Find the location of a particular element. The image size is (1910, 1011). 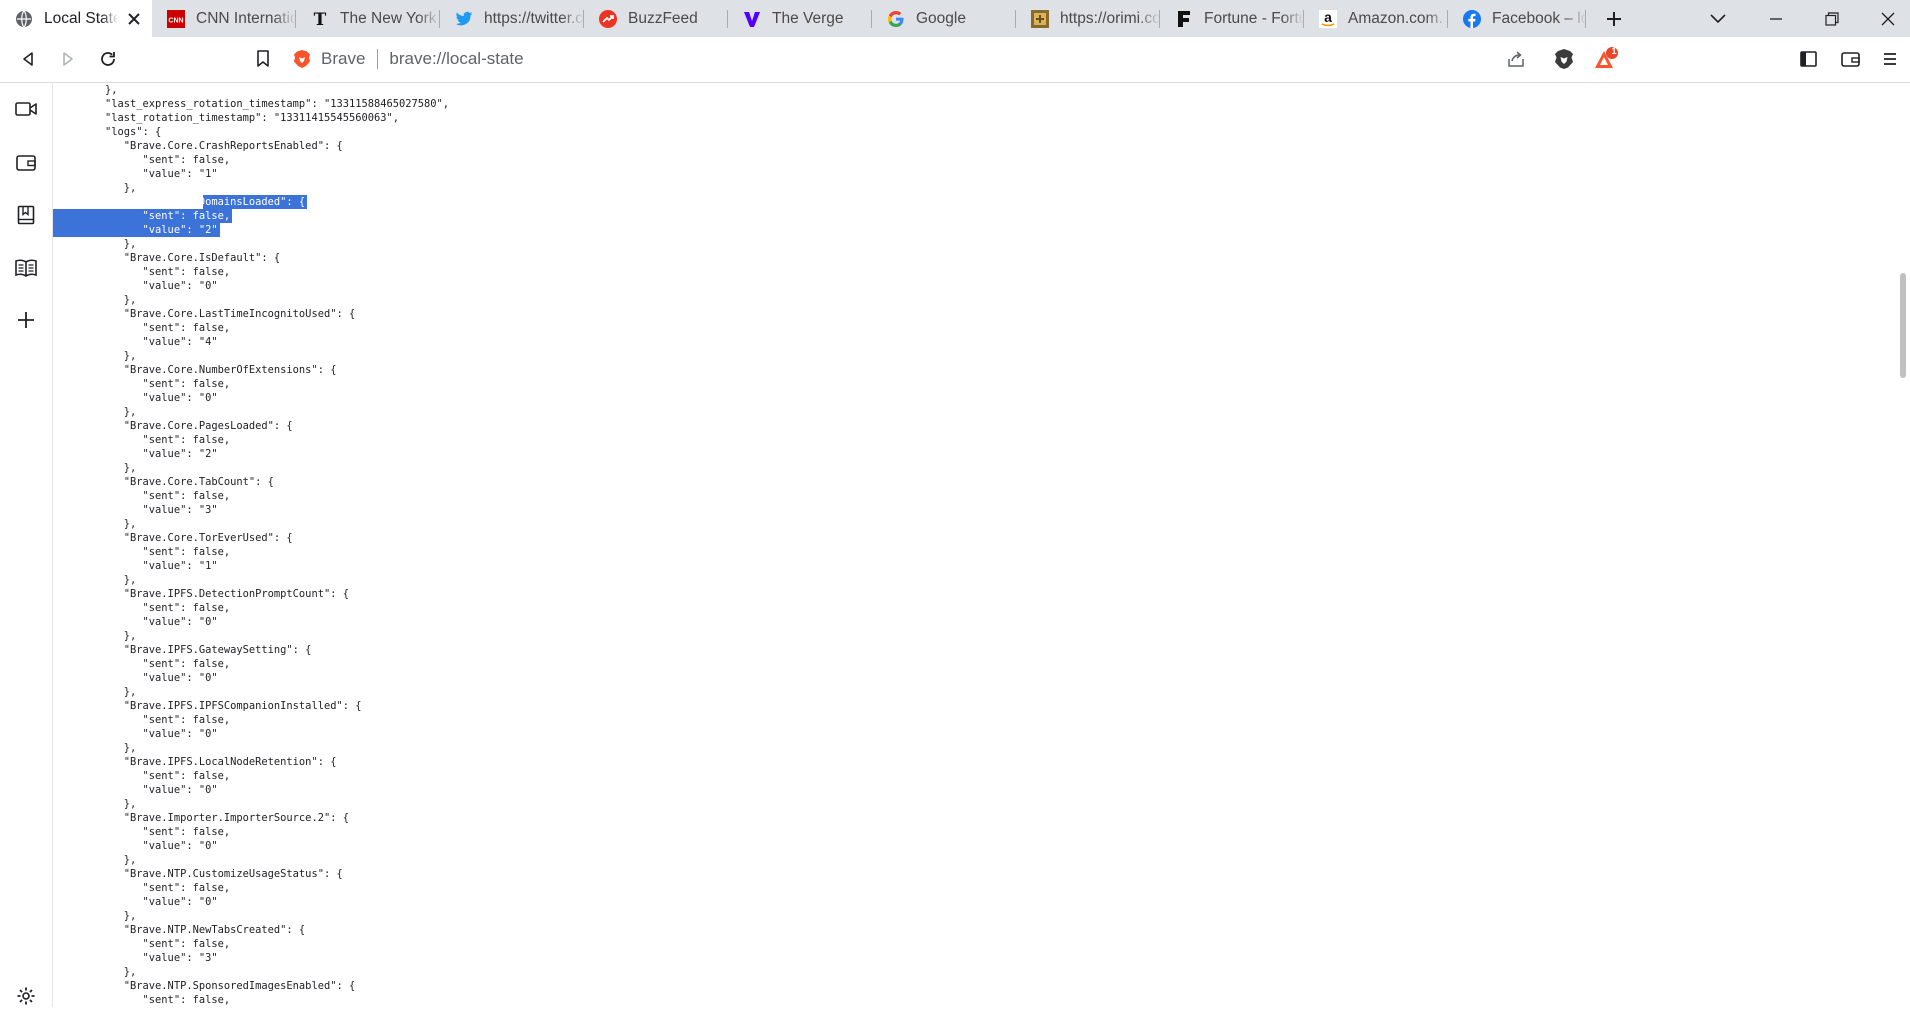

new-tab-button is located at coordinates (1614, 18).